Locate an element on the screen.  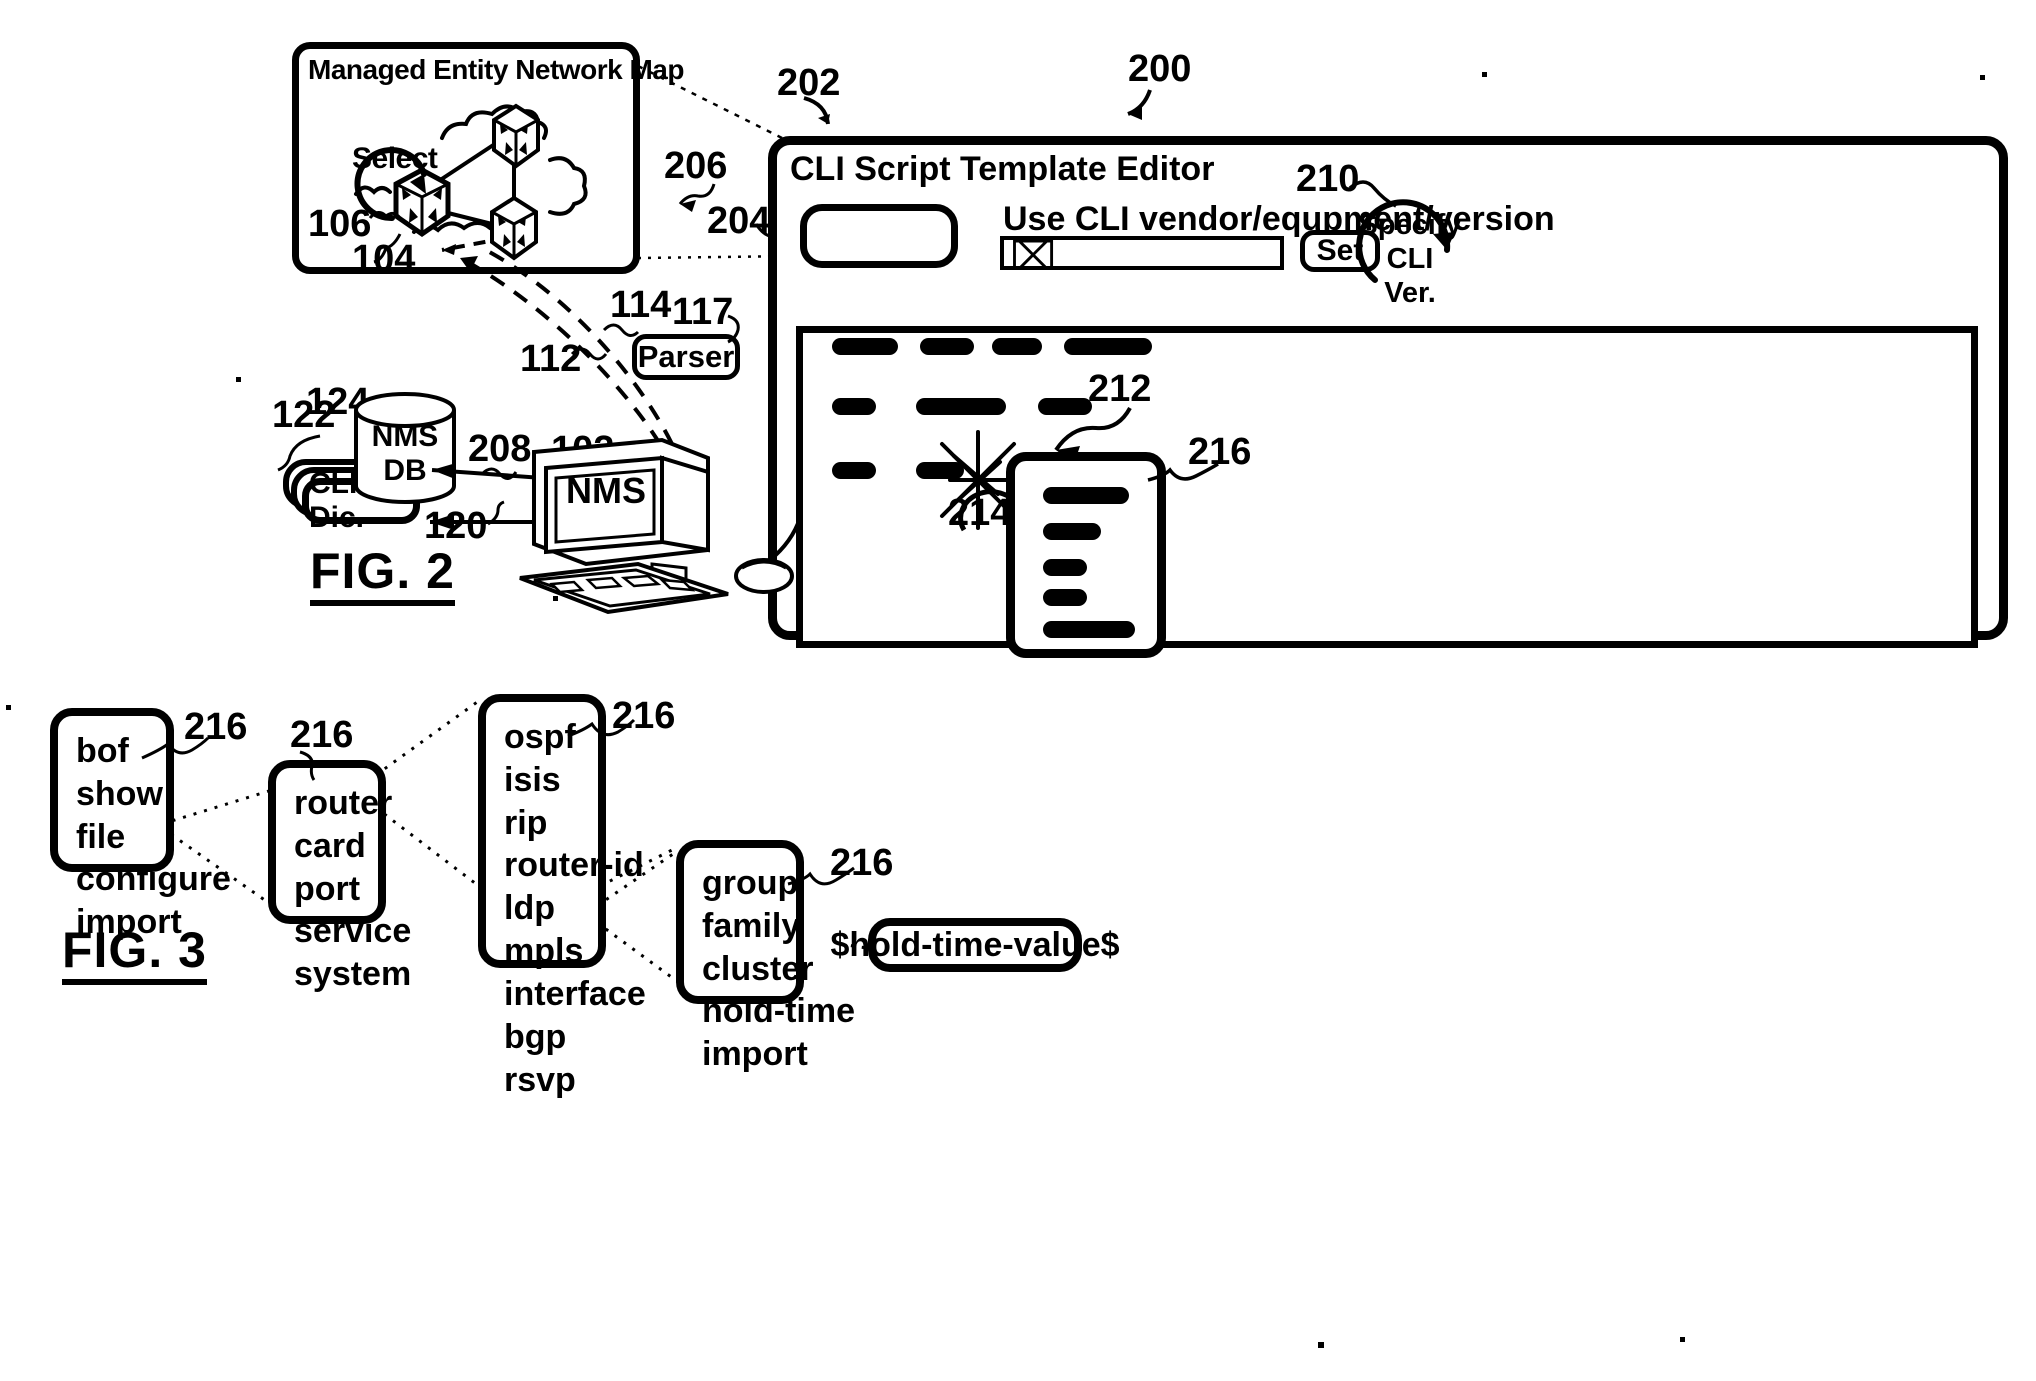
list-item: service is located at coordinates (352, 931).